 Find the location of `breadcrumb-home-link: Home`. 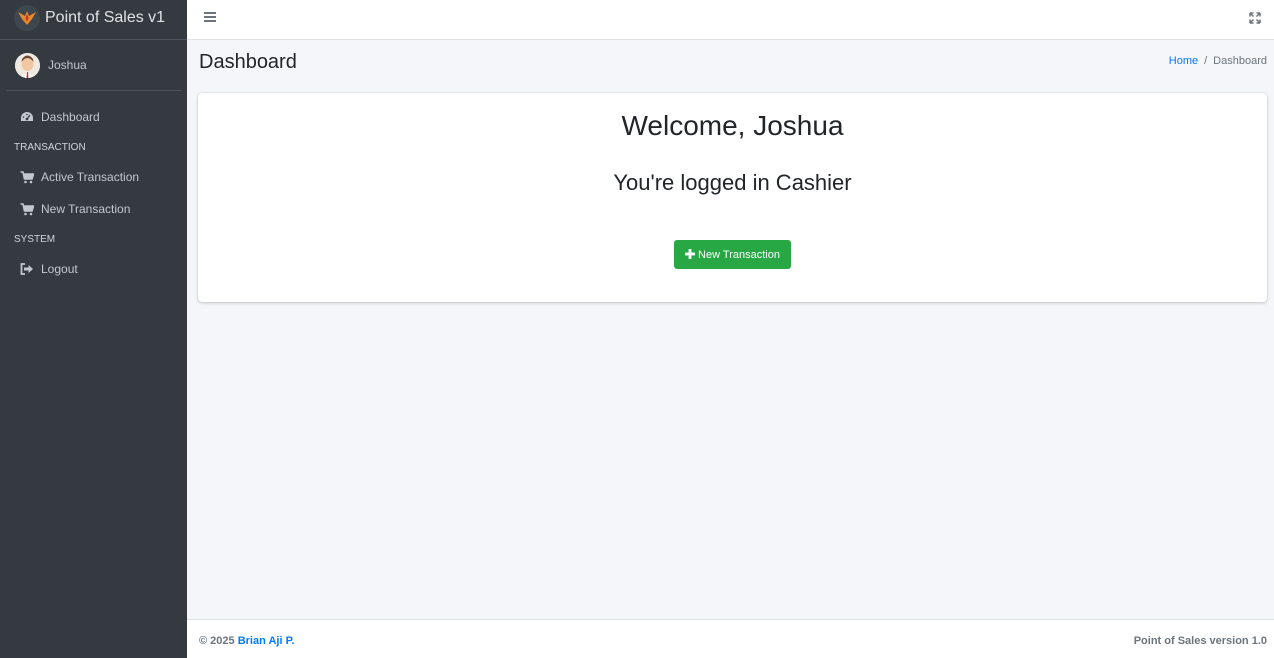

breadcrumb-home-link: Home is located at coordinates (1183, 61).